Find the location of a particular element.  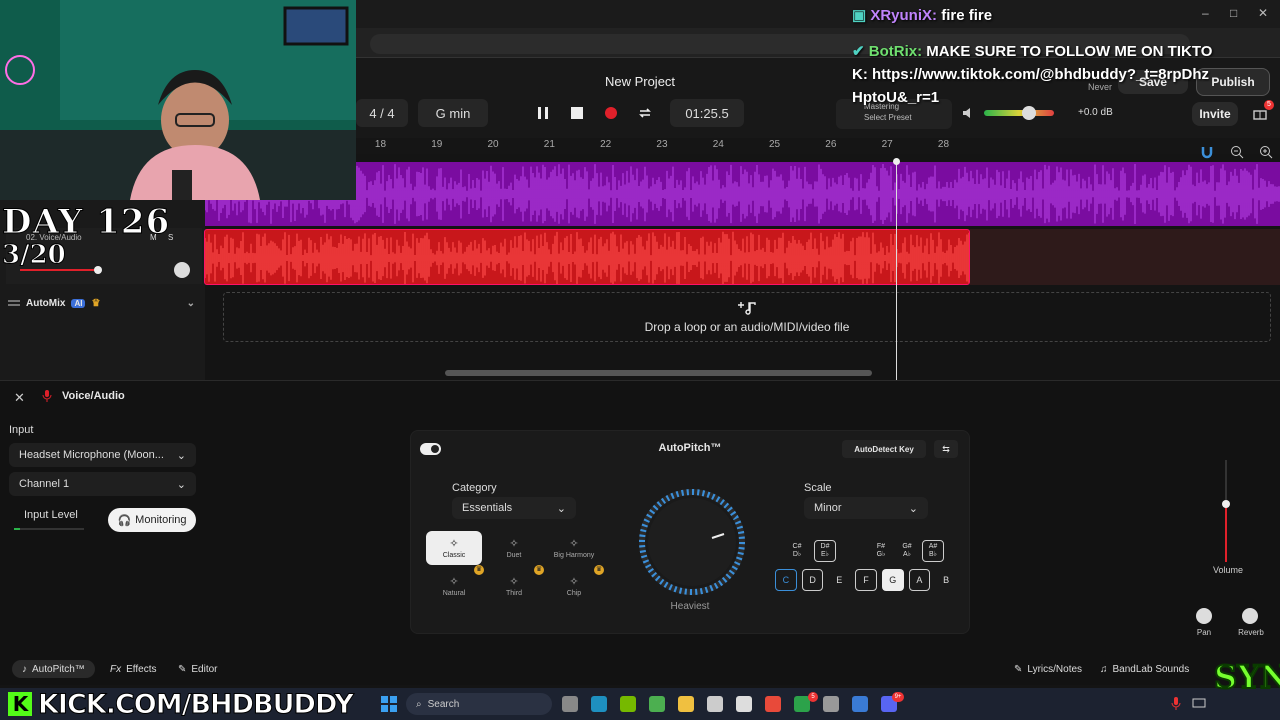

preset-third: ✧ Third is located at coordinates (514, 586).